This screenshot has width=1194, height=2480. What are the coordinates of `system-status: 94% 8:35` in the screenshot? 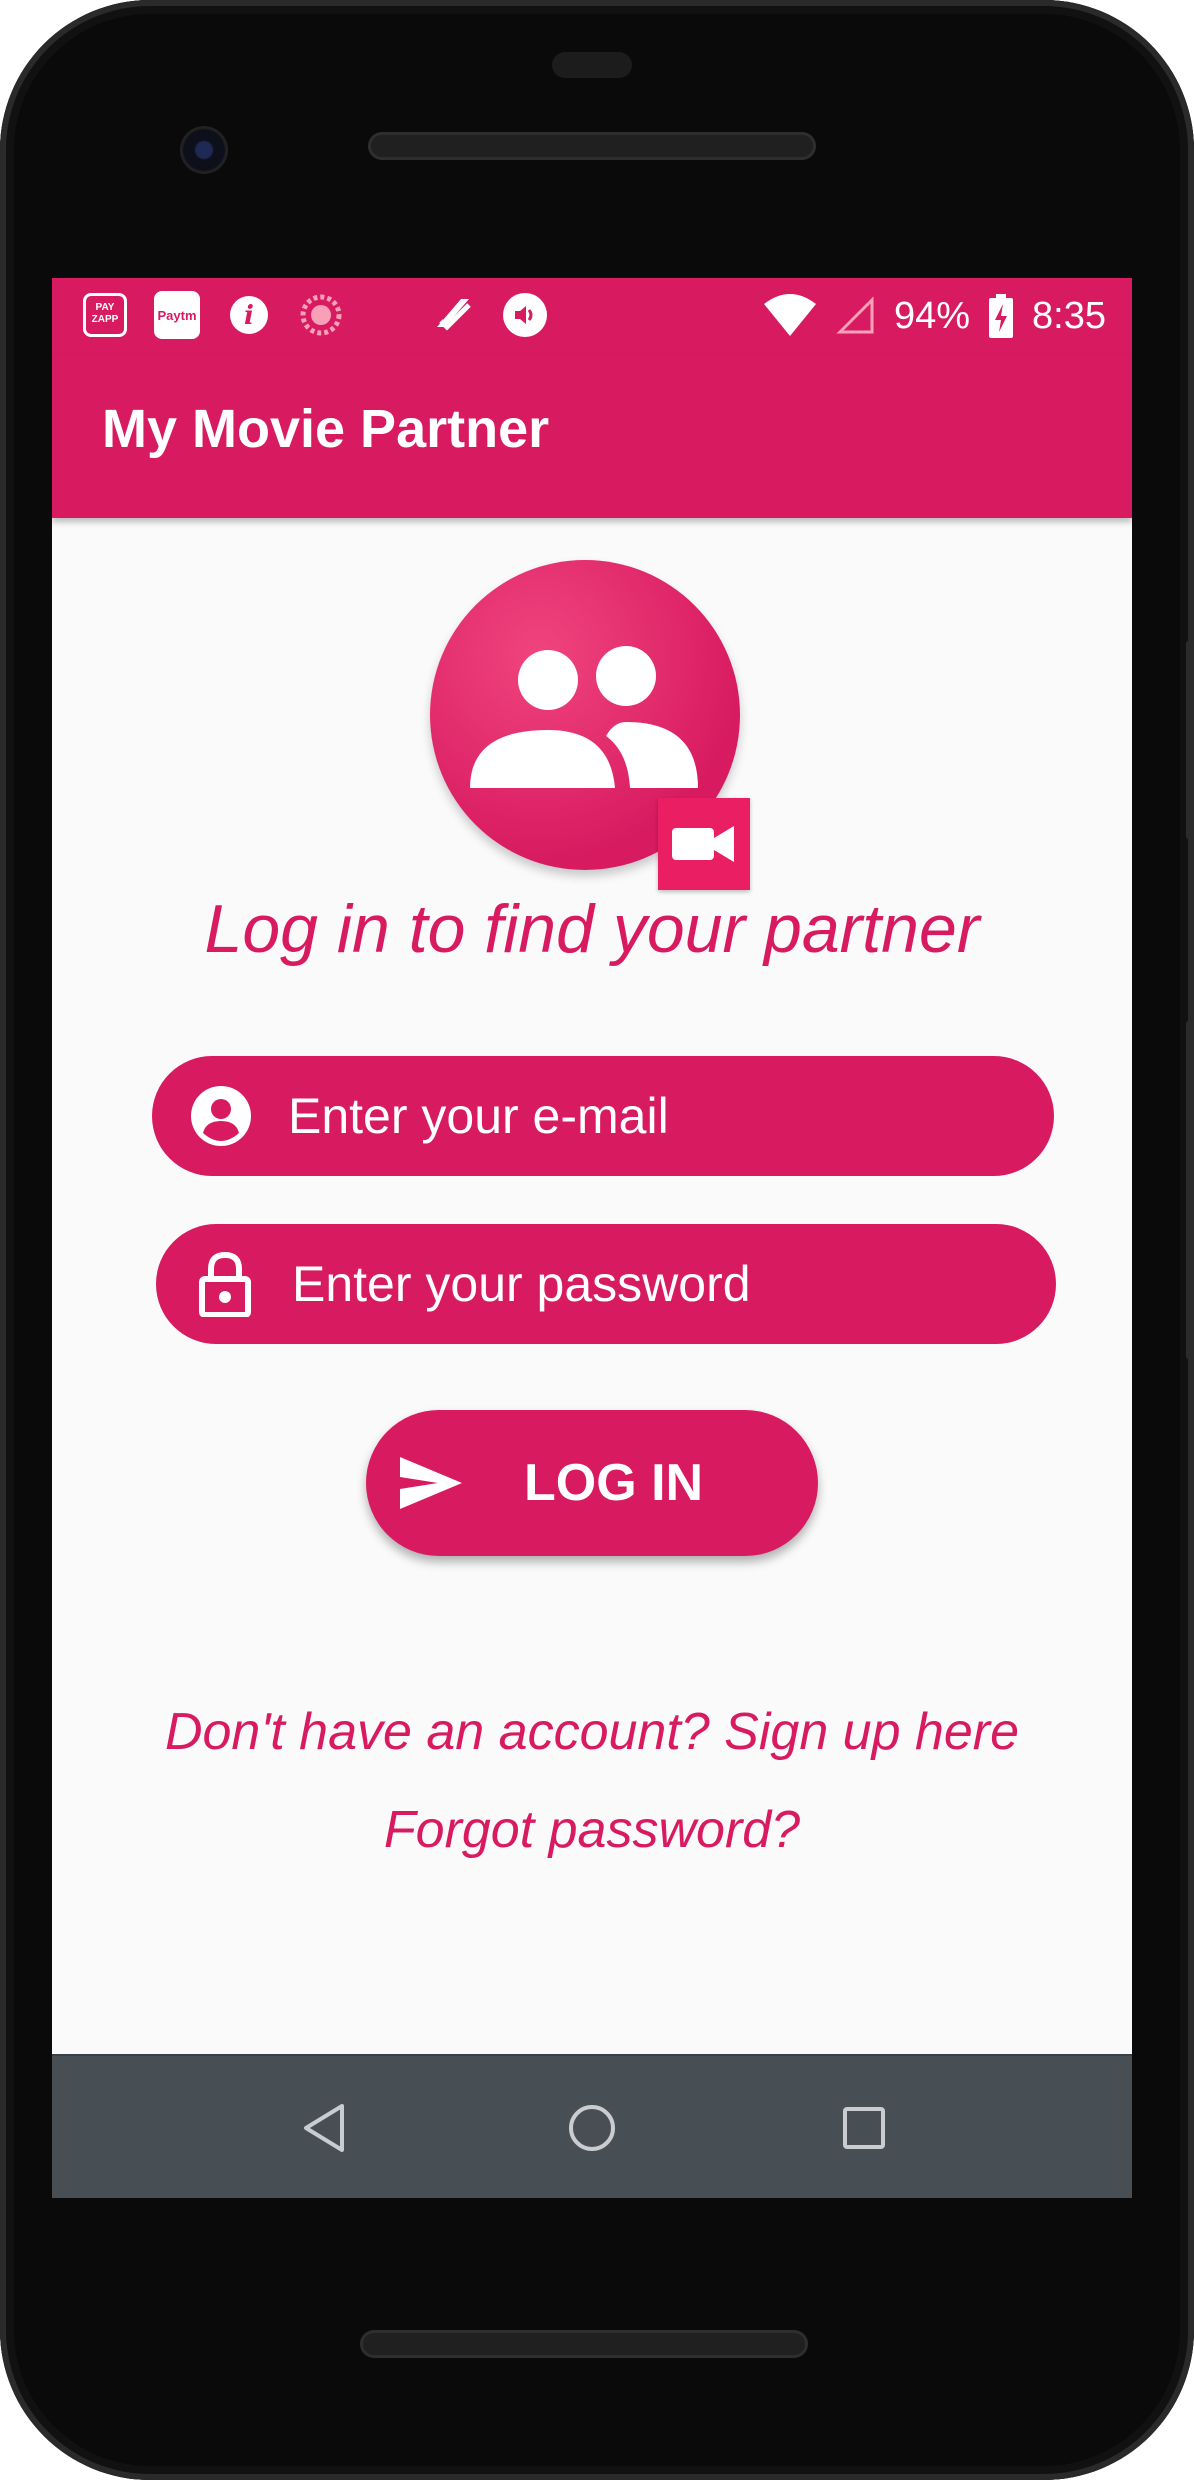 It's located at (934, 316).